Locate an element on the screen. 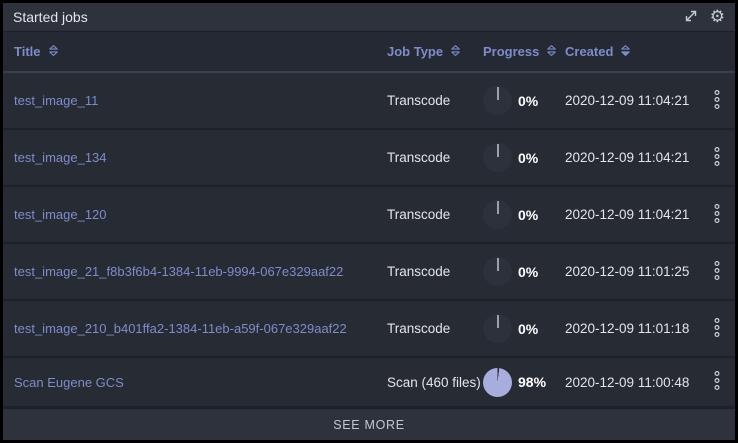 This screenshot has width=738, height=443. job-title-link: test_image_11 is located at coordinates (200, 100).